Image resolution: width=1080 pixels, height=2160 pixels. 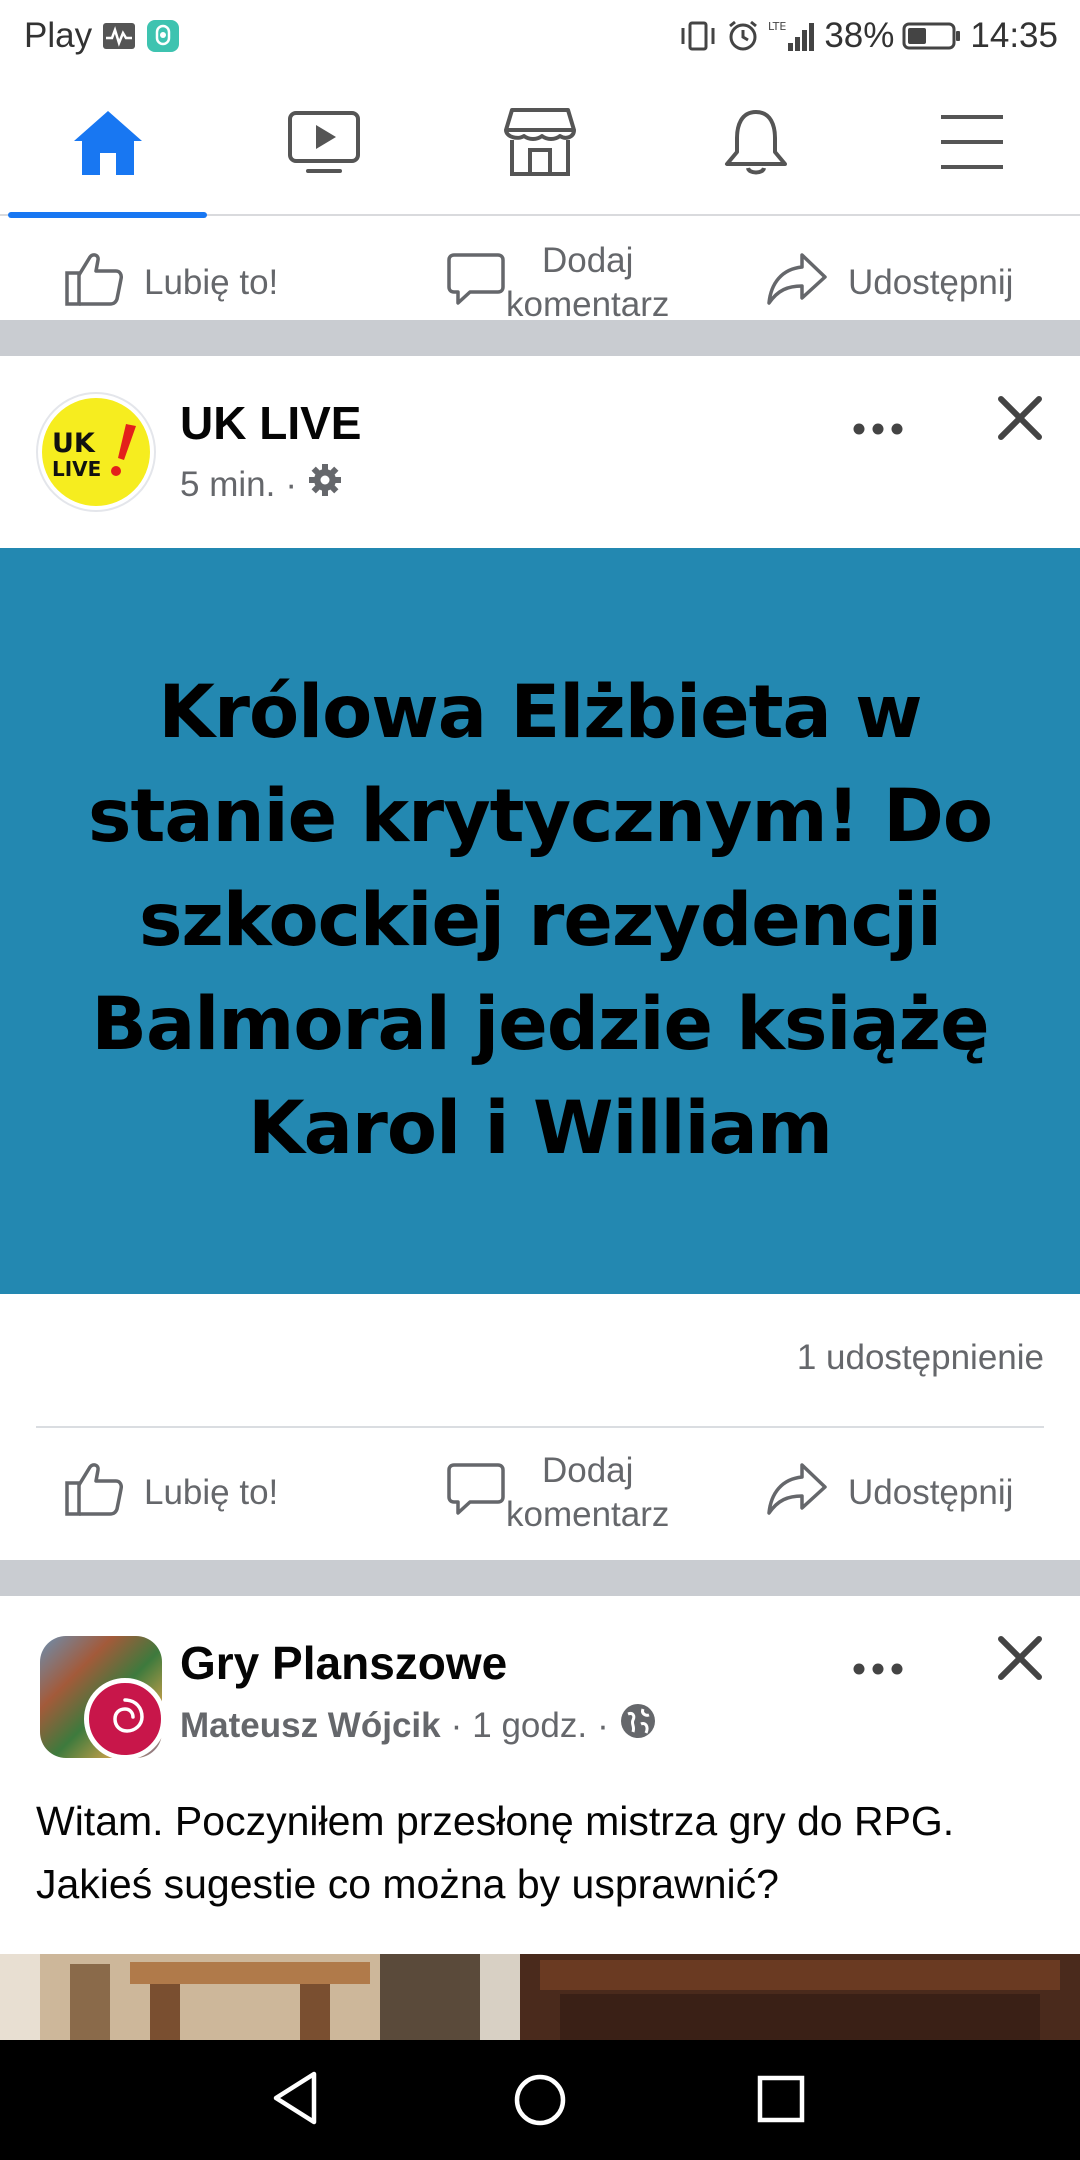 I want to click on nav-tab-home, so click(x=108, y=145).